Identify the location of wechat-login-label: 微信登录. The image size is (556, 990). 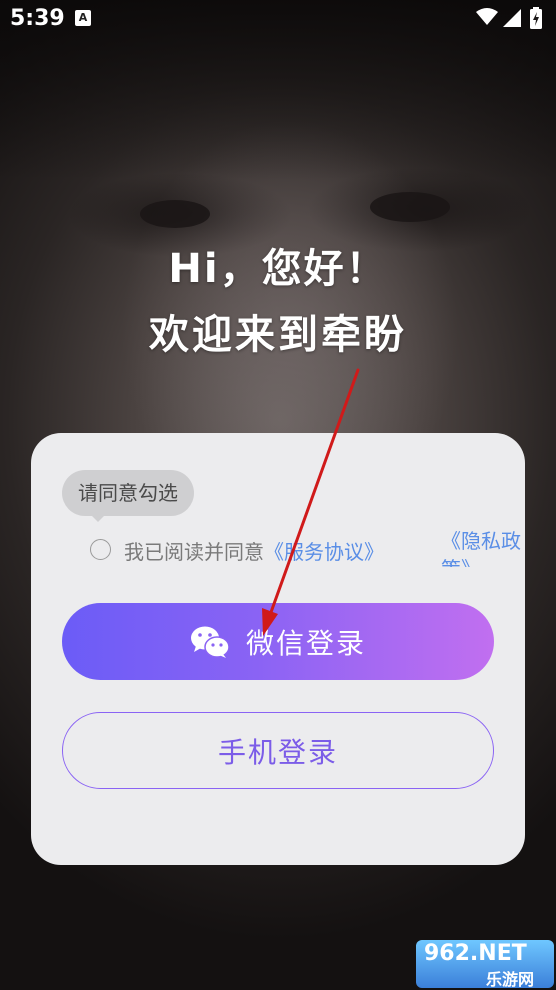
(305, 643).